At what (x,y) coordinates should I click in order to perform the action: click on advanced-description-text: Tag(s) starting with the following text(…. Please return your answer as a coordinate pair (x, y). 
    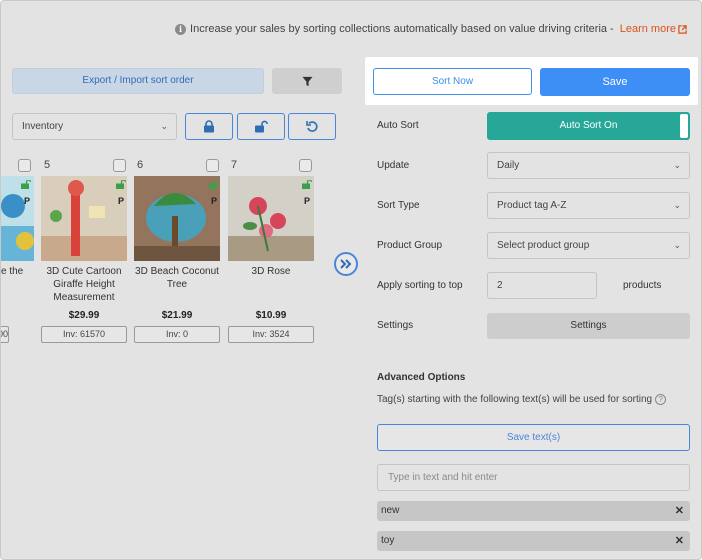
    Looking at the image, I should click on (515, 400).